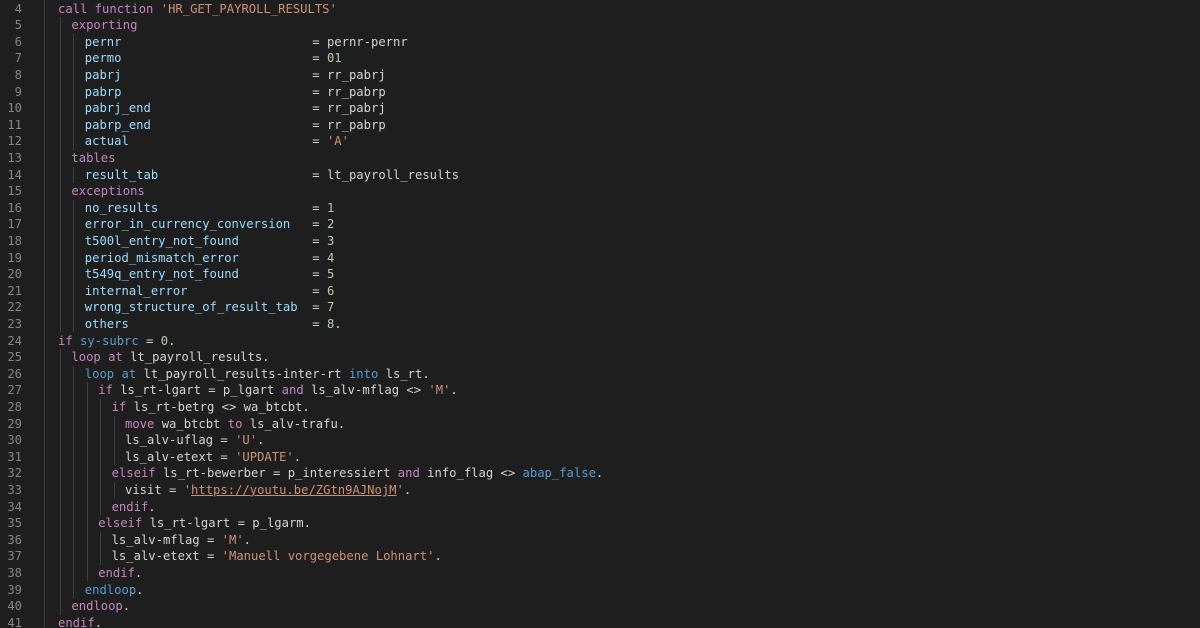  What do you see at coordinates (393, 174) in the screenshot?
I see `code-token: lt_payroll_results` at bounding box center [393, 174].